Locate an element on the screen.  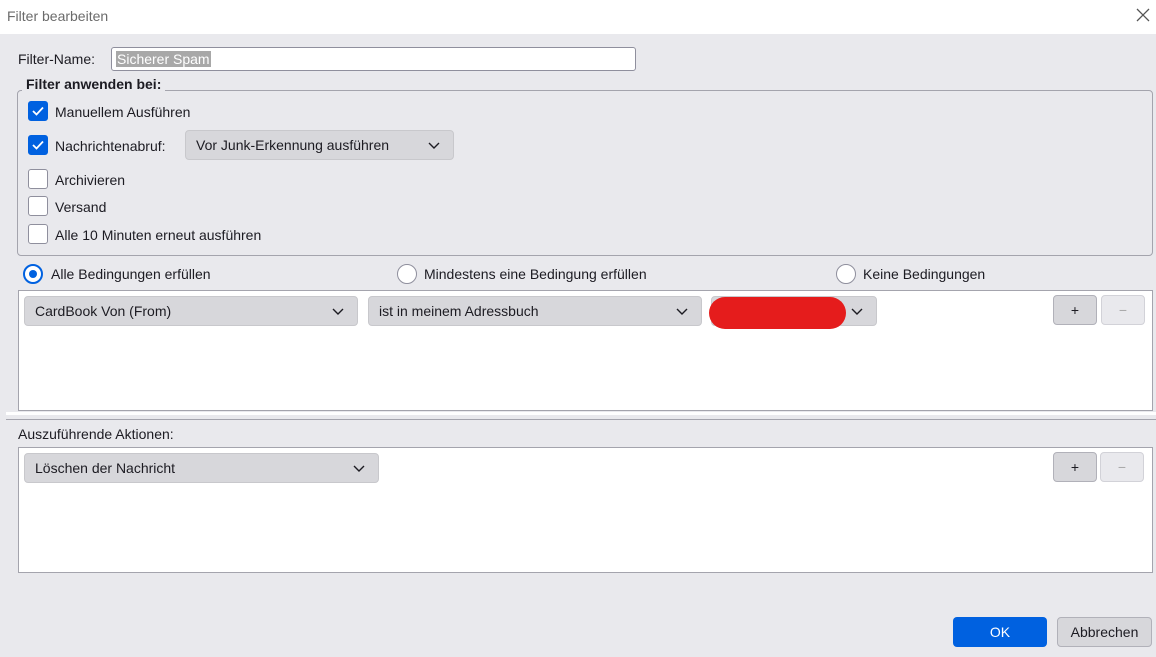
fetch-timing-value: Vor Junk-Erkennung ausführen is located at coordinates (293, 145).